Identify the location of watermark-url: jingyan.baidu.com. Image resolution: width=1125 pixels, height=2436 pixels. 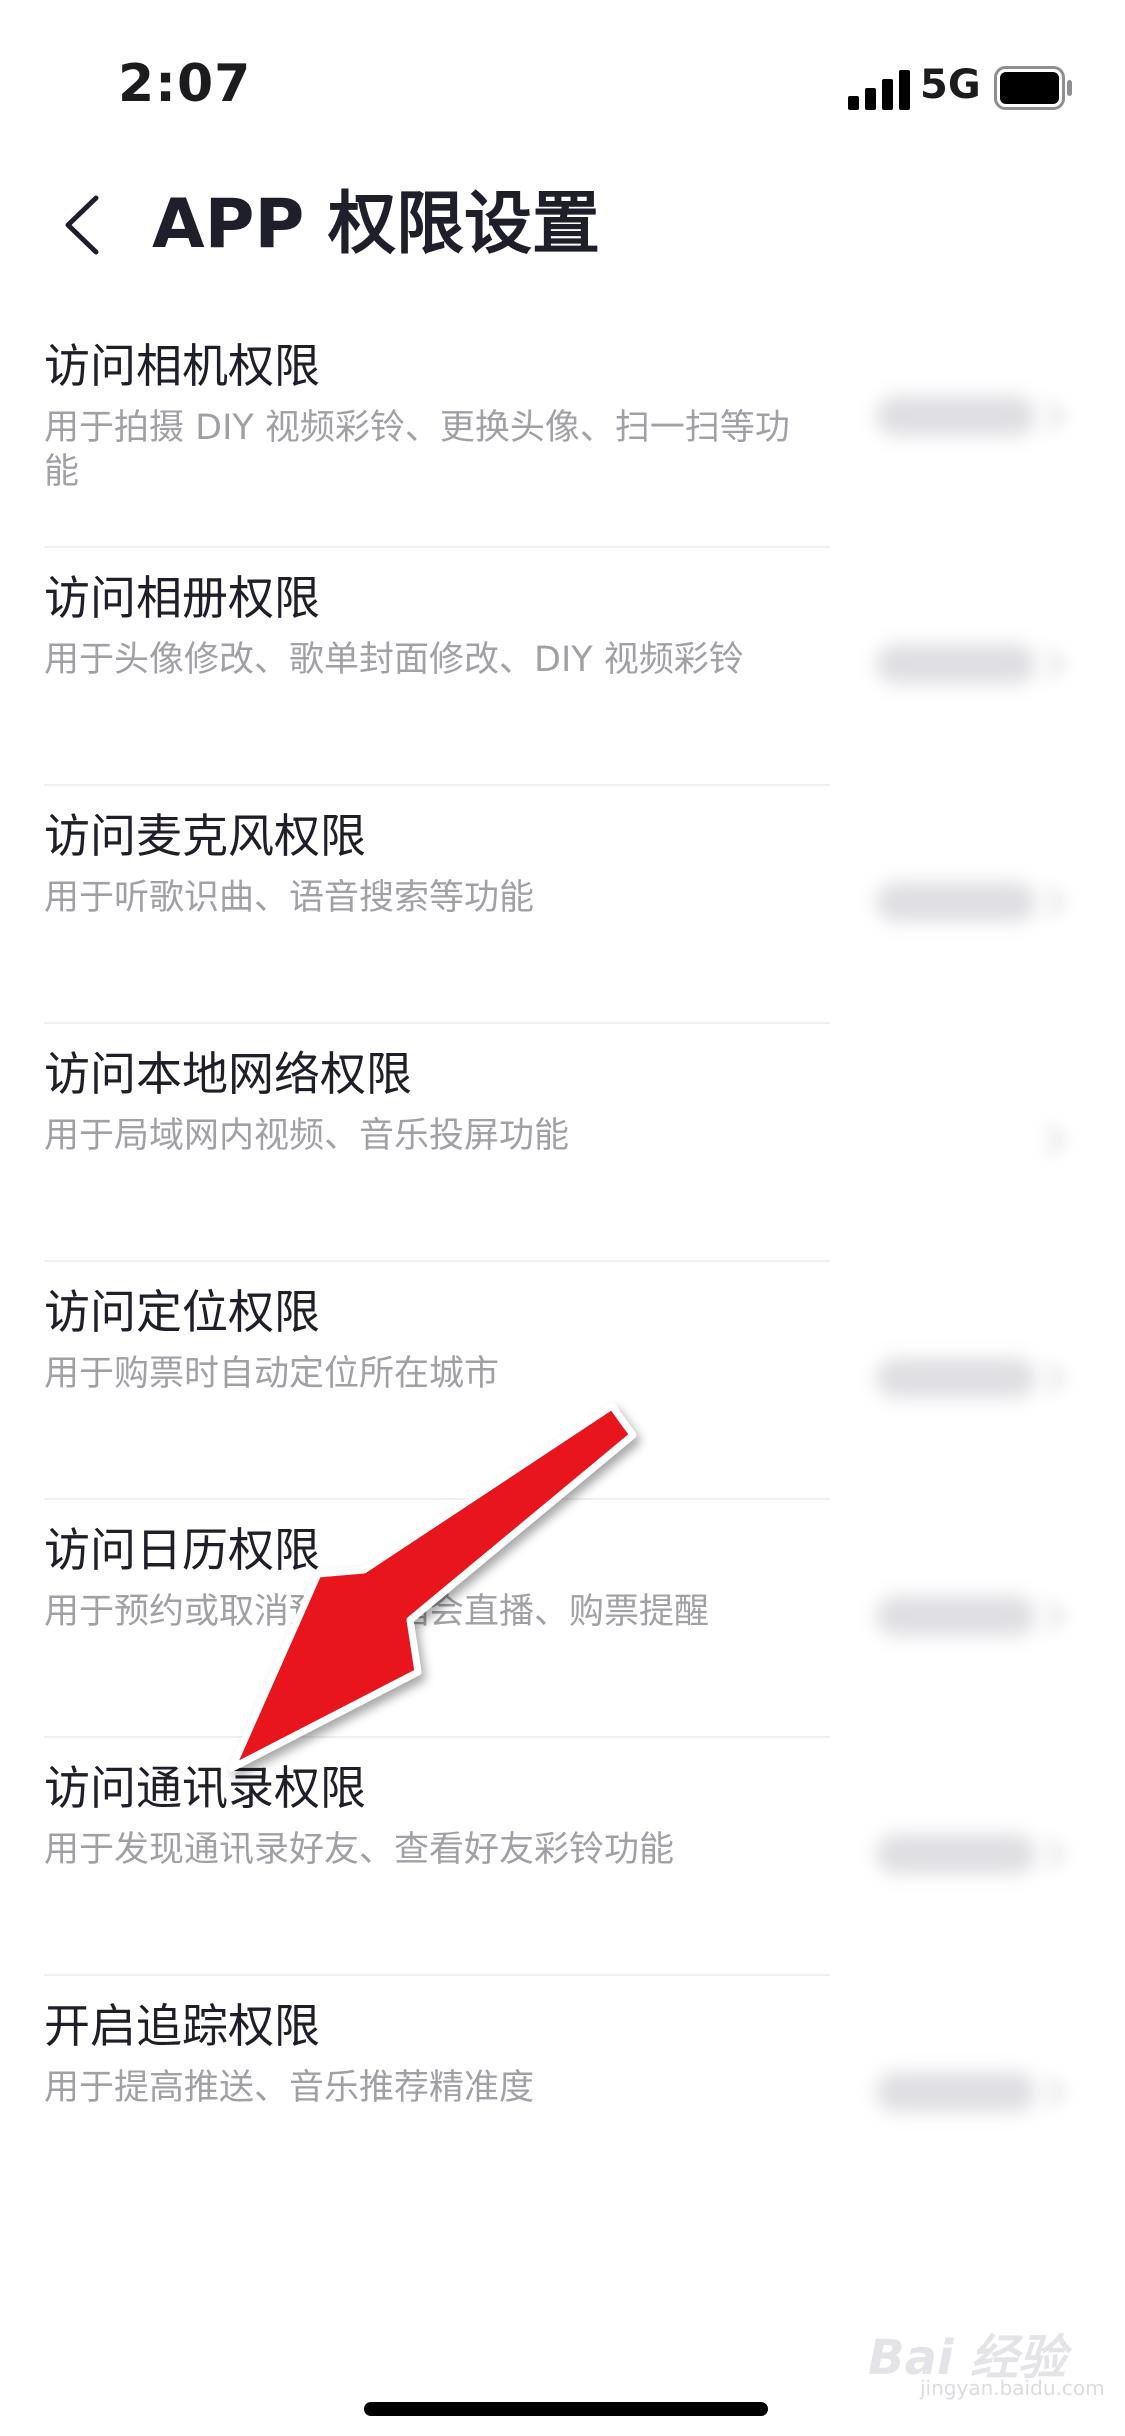
(1012, 2388).